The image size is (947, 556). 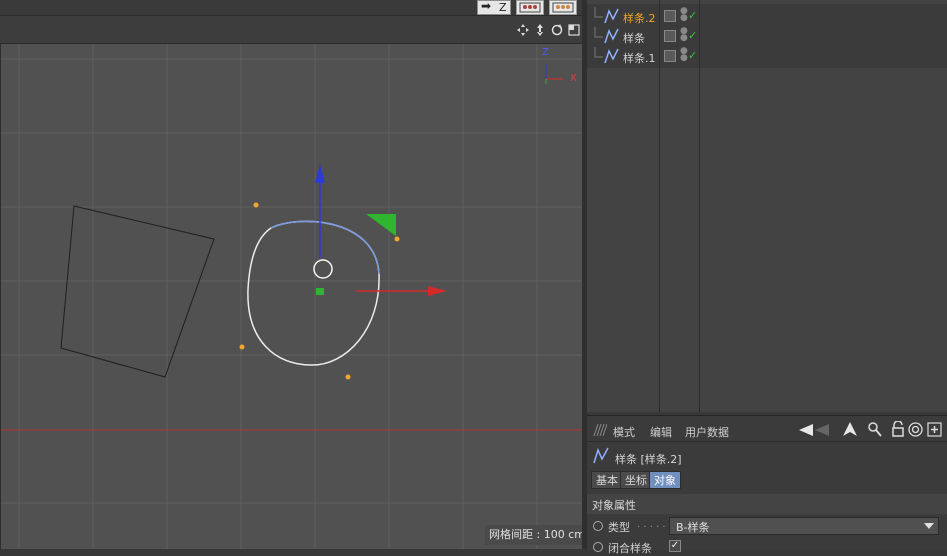 I want to click on object-row-spline-1: 样条.1 ● ● ✓, so click(x=767, y=57).